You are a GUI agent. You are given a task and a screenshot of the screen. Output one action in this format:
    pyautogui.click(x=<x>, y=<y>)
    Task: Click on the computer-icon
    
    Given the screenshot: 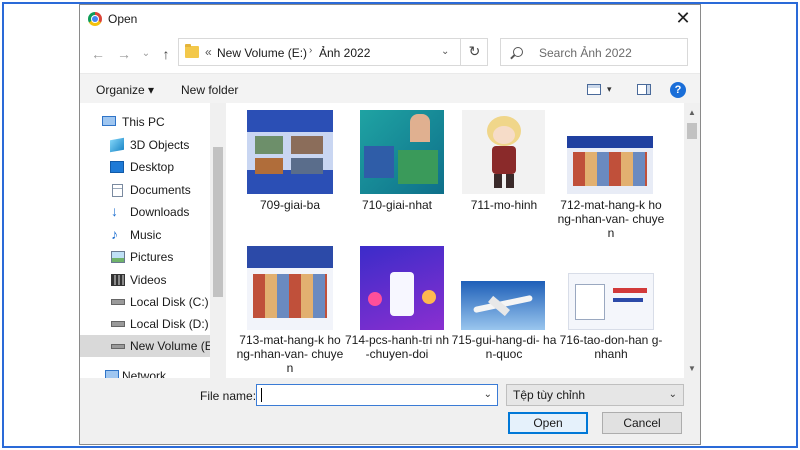 What is the action you would take?
    pyautogui.click(x=109, y=121)
    